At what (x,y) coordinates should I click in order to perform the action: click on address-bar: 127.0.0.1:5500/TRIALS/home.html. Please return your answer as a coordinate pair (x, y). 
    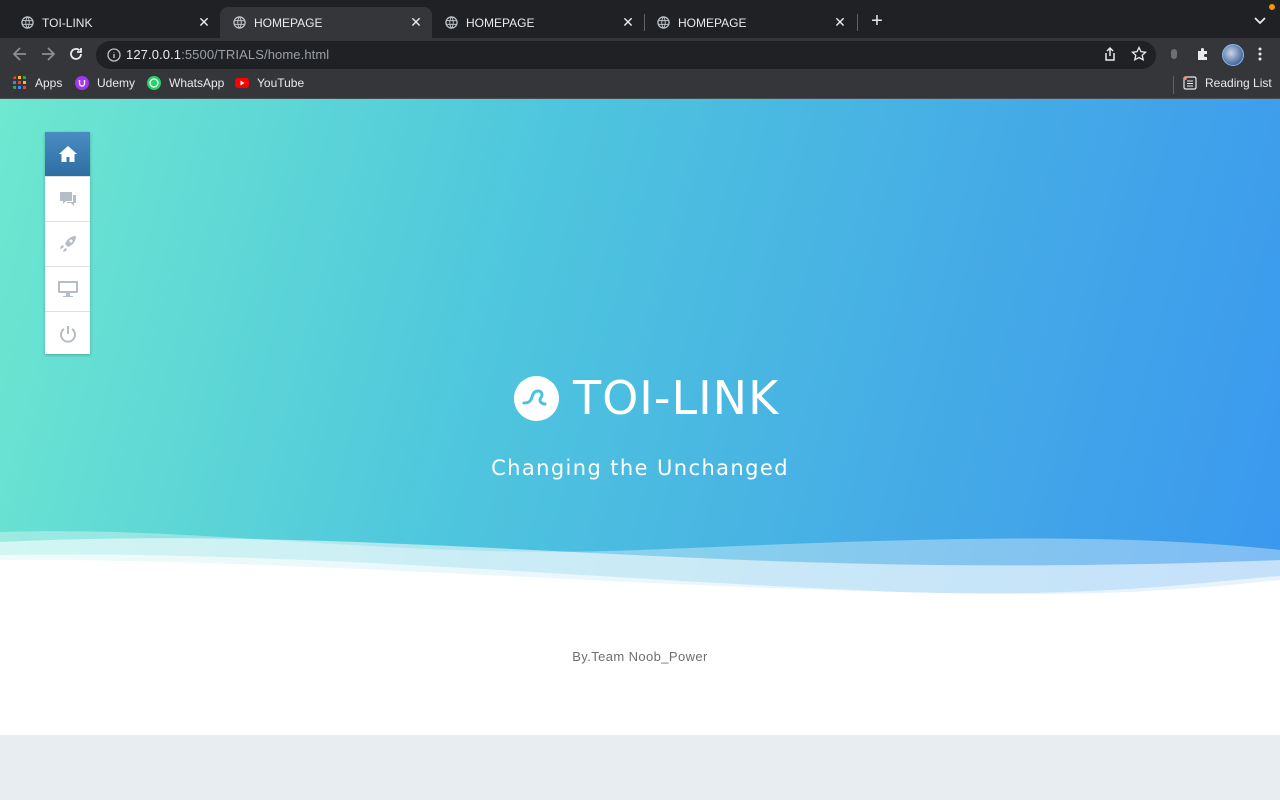
    Looking at the image, I should click on (626, 55).